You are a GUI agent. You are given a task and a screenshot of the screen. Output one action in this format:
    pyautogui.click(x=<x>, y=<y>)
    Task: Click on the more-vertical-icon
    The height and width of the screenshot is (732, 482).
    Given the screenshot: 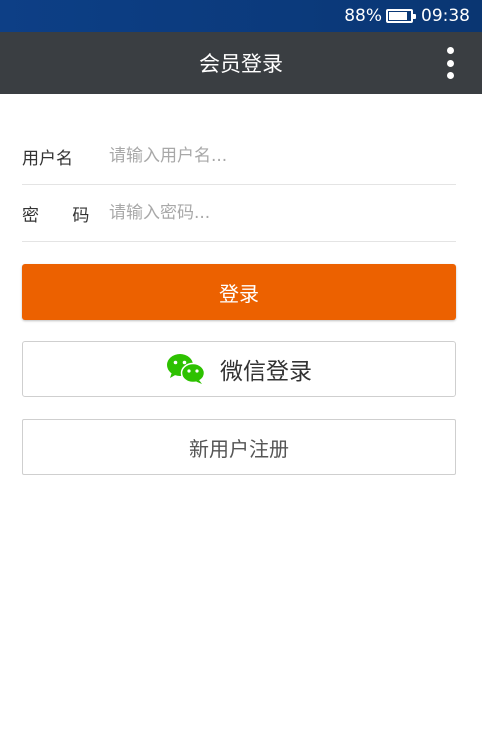 What is the action you would take?
    pyautogui.click(x=450, y=63)
    